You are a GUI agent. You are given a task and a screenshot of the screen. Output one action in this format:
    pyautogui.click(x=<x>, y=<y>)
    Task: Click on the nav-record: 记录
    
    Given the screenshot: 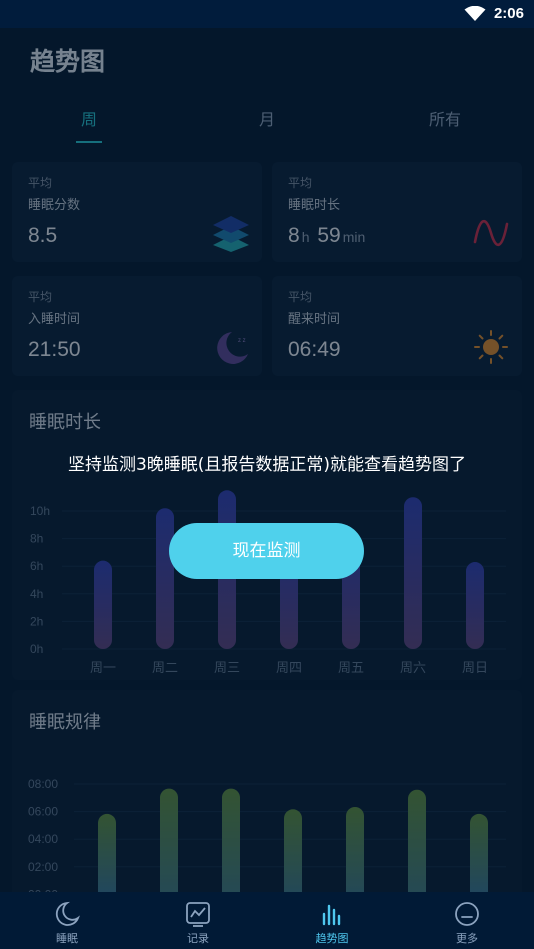 What is the action you would take?
    pyautogui.click(x=198, y=920)
    